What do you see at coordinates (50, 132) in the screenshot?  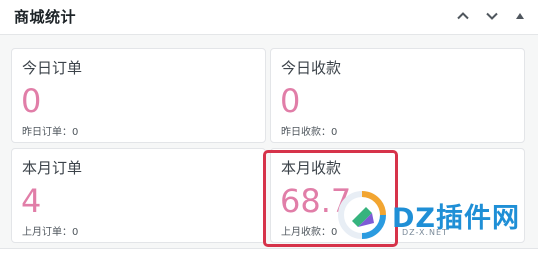 I see `stat-compare: 昨日订单：0` at bounding box center [50, 132].